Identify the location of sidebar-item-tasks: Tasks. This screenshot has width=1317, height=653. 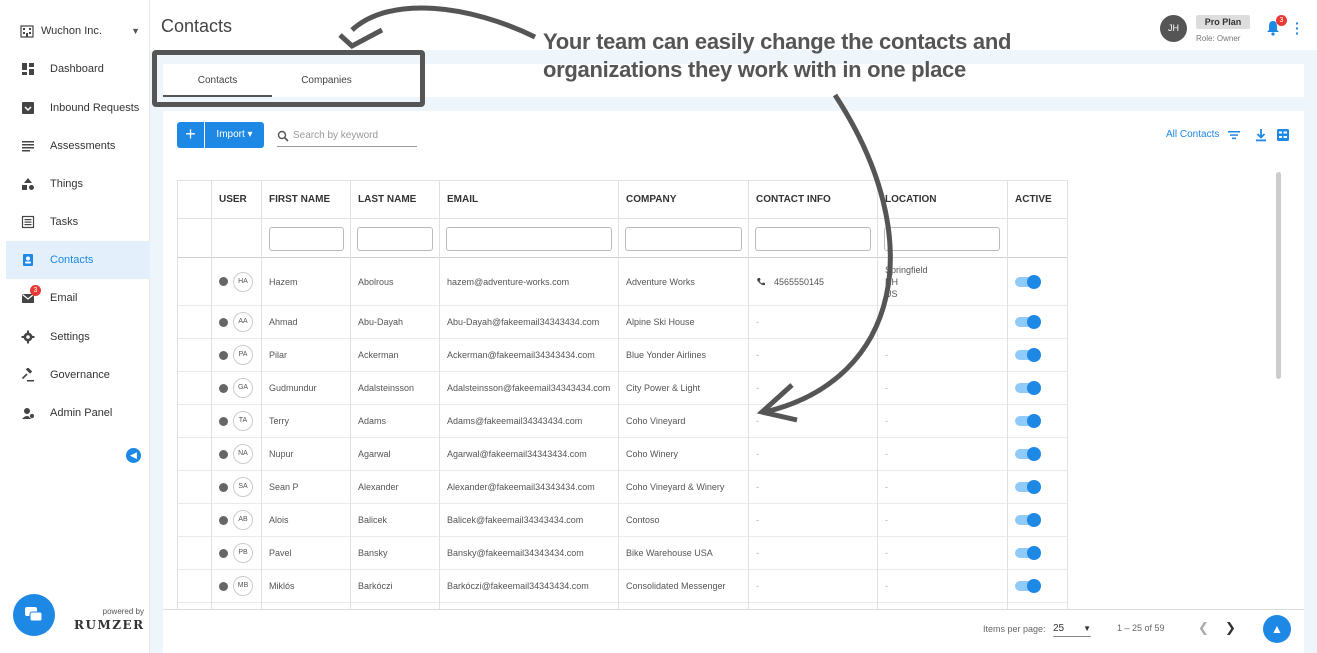
(78, 222).